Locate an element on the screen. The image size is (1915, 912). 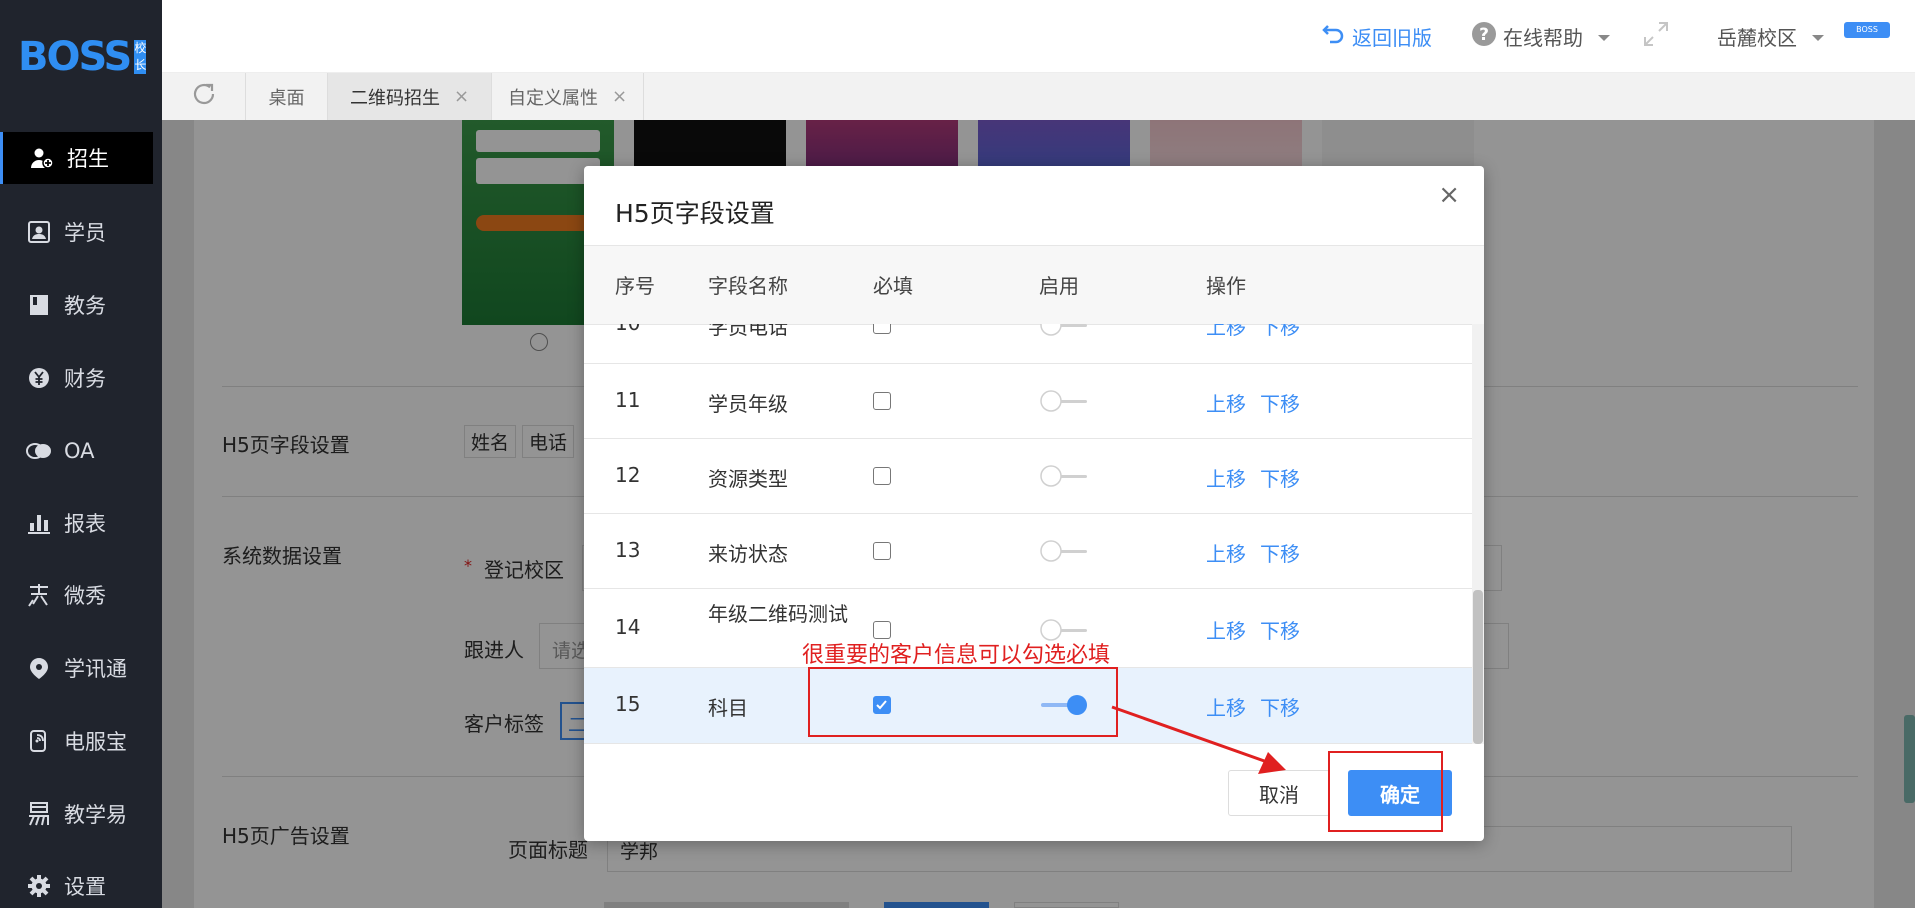
annotation-arrow is located at coordinates (1198, 739).